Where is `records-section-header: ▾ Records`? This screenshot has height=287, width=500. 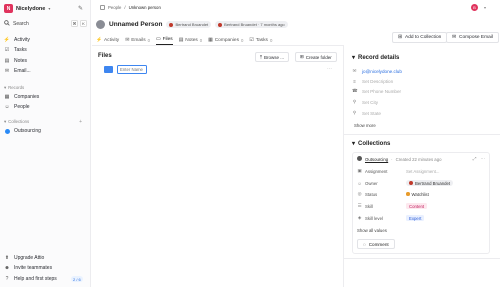
records-section-header: ▾ Records is located at coordinates (45, 87).